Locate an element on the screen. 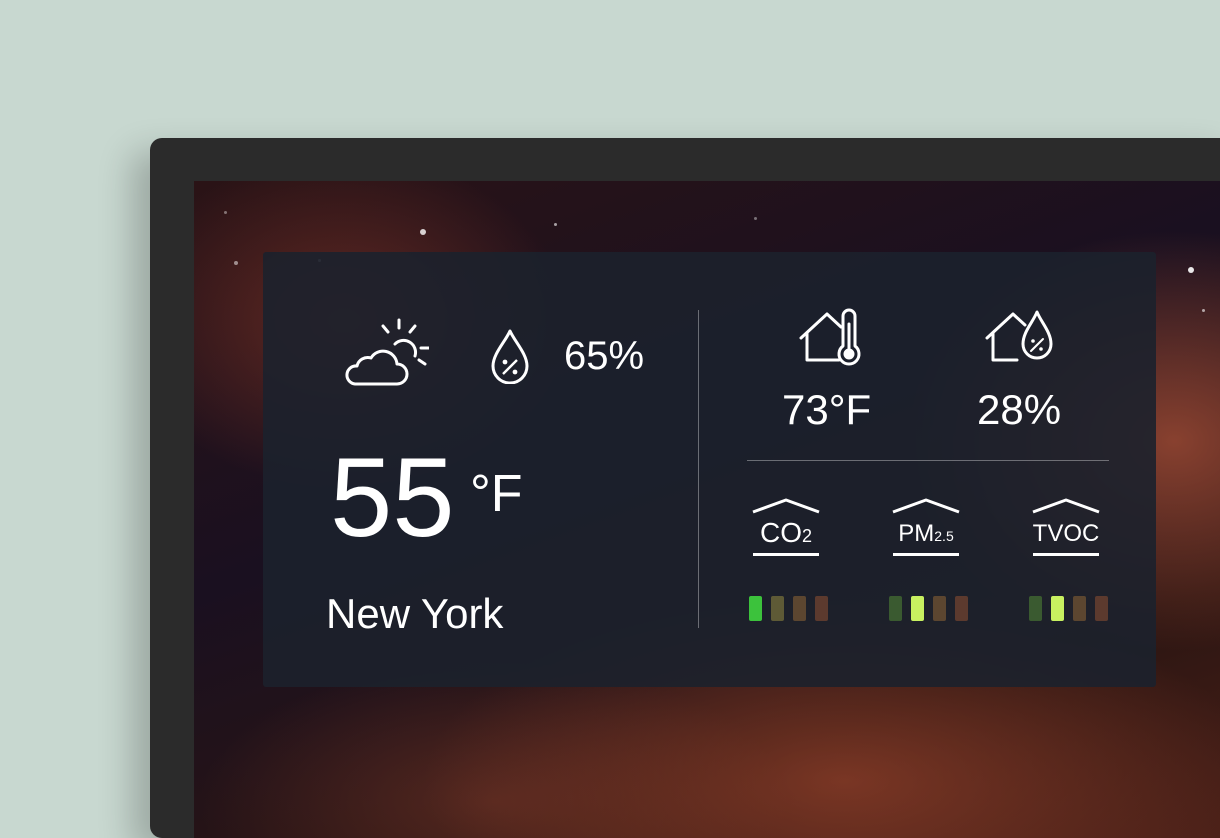  temperature-unit: °F is located at coordinates (496, 494).